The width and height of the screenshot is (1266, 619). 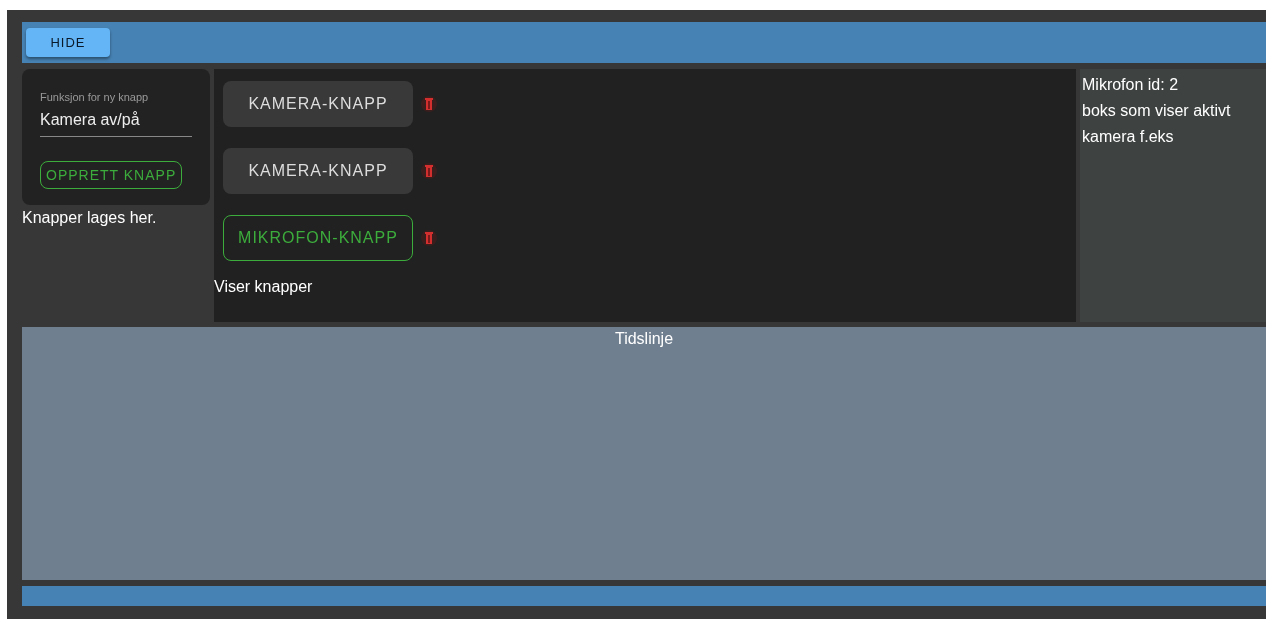 What do you see at coordinates (1131, 85) in the screenshot?
I see `info-text: Mikrofon id: 2` at bounding box center [1131, 85].